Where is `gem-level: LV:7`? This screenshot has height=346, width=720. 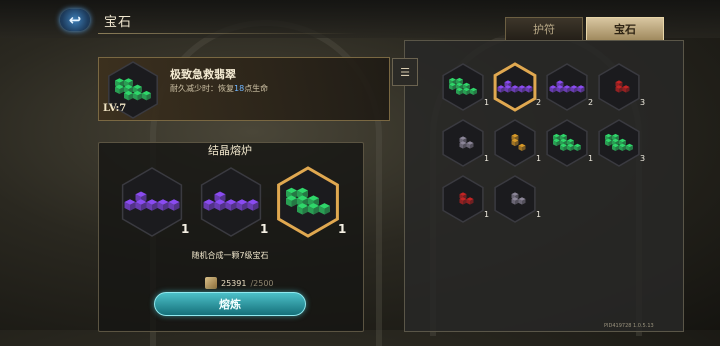
gem-level: LV:7 is located at coordinates (115, 108).